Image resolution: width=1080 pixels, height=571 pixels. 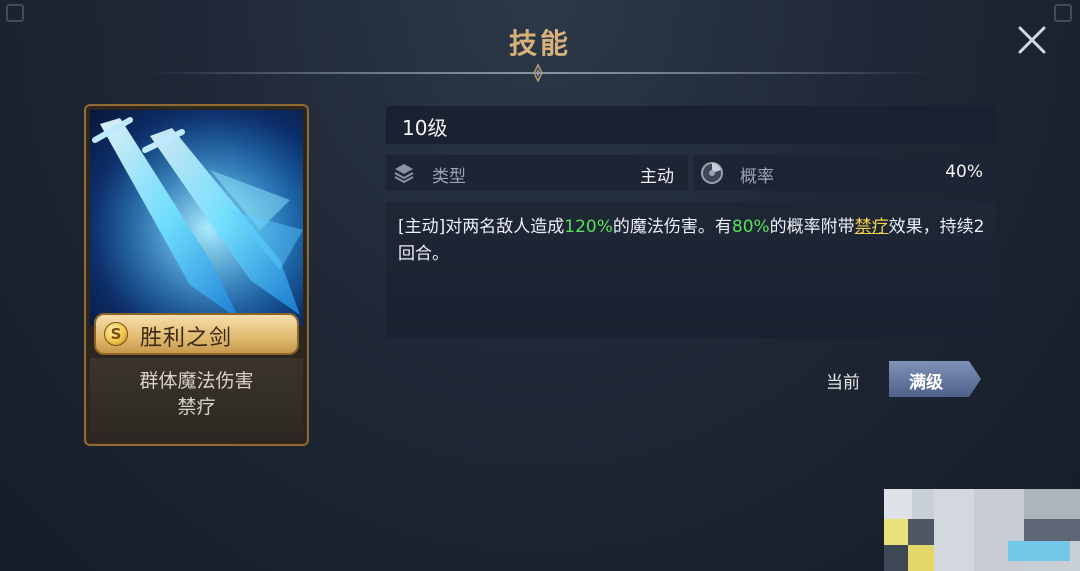 I want to click on current-level-tab: 当前, so click(x=843, y=380).